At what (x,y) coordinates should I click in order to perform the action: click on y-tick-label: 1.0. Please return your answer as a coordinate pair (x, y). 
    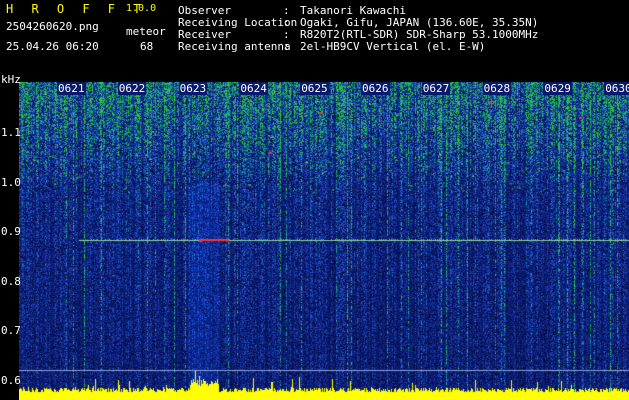
    Looking at the image, I should click on (11, 182).